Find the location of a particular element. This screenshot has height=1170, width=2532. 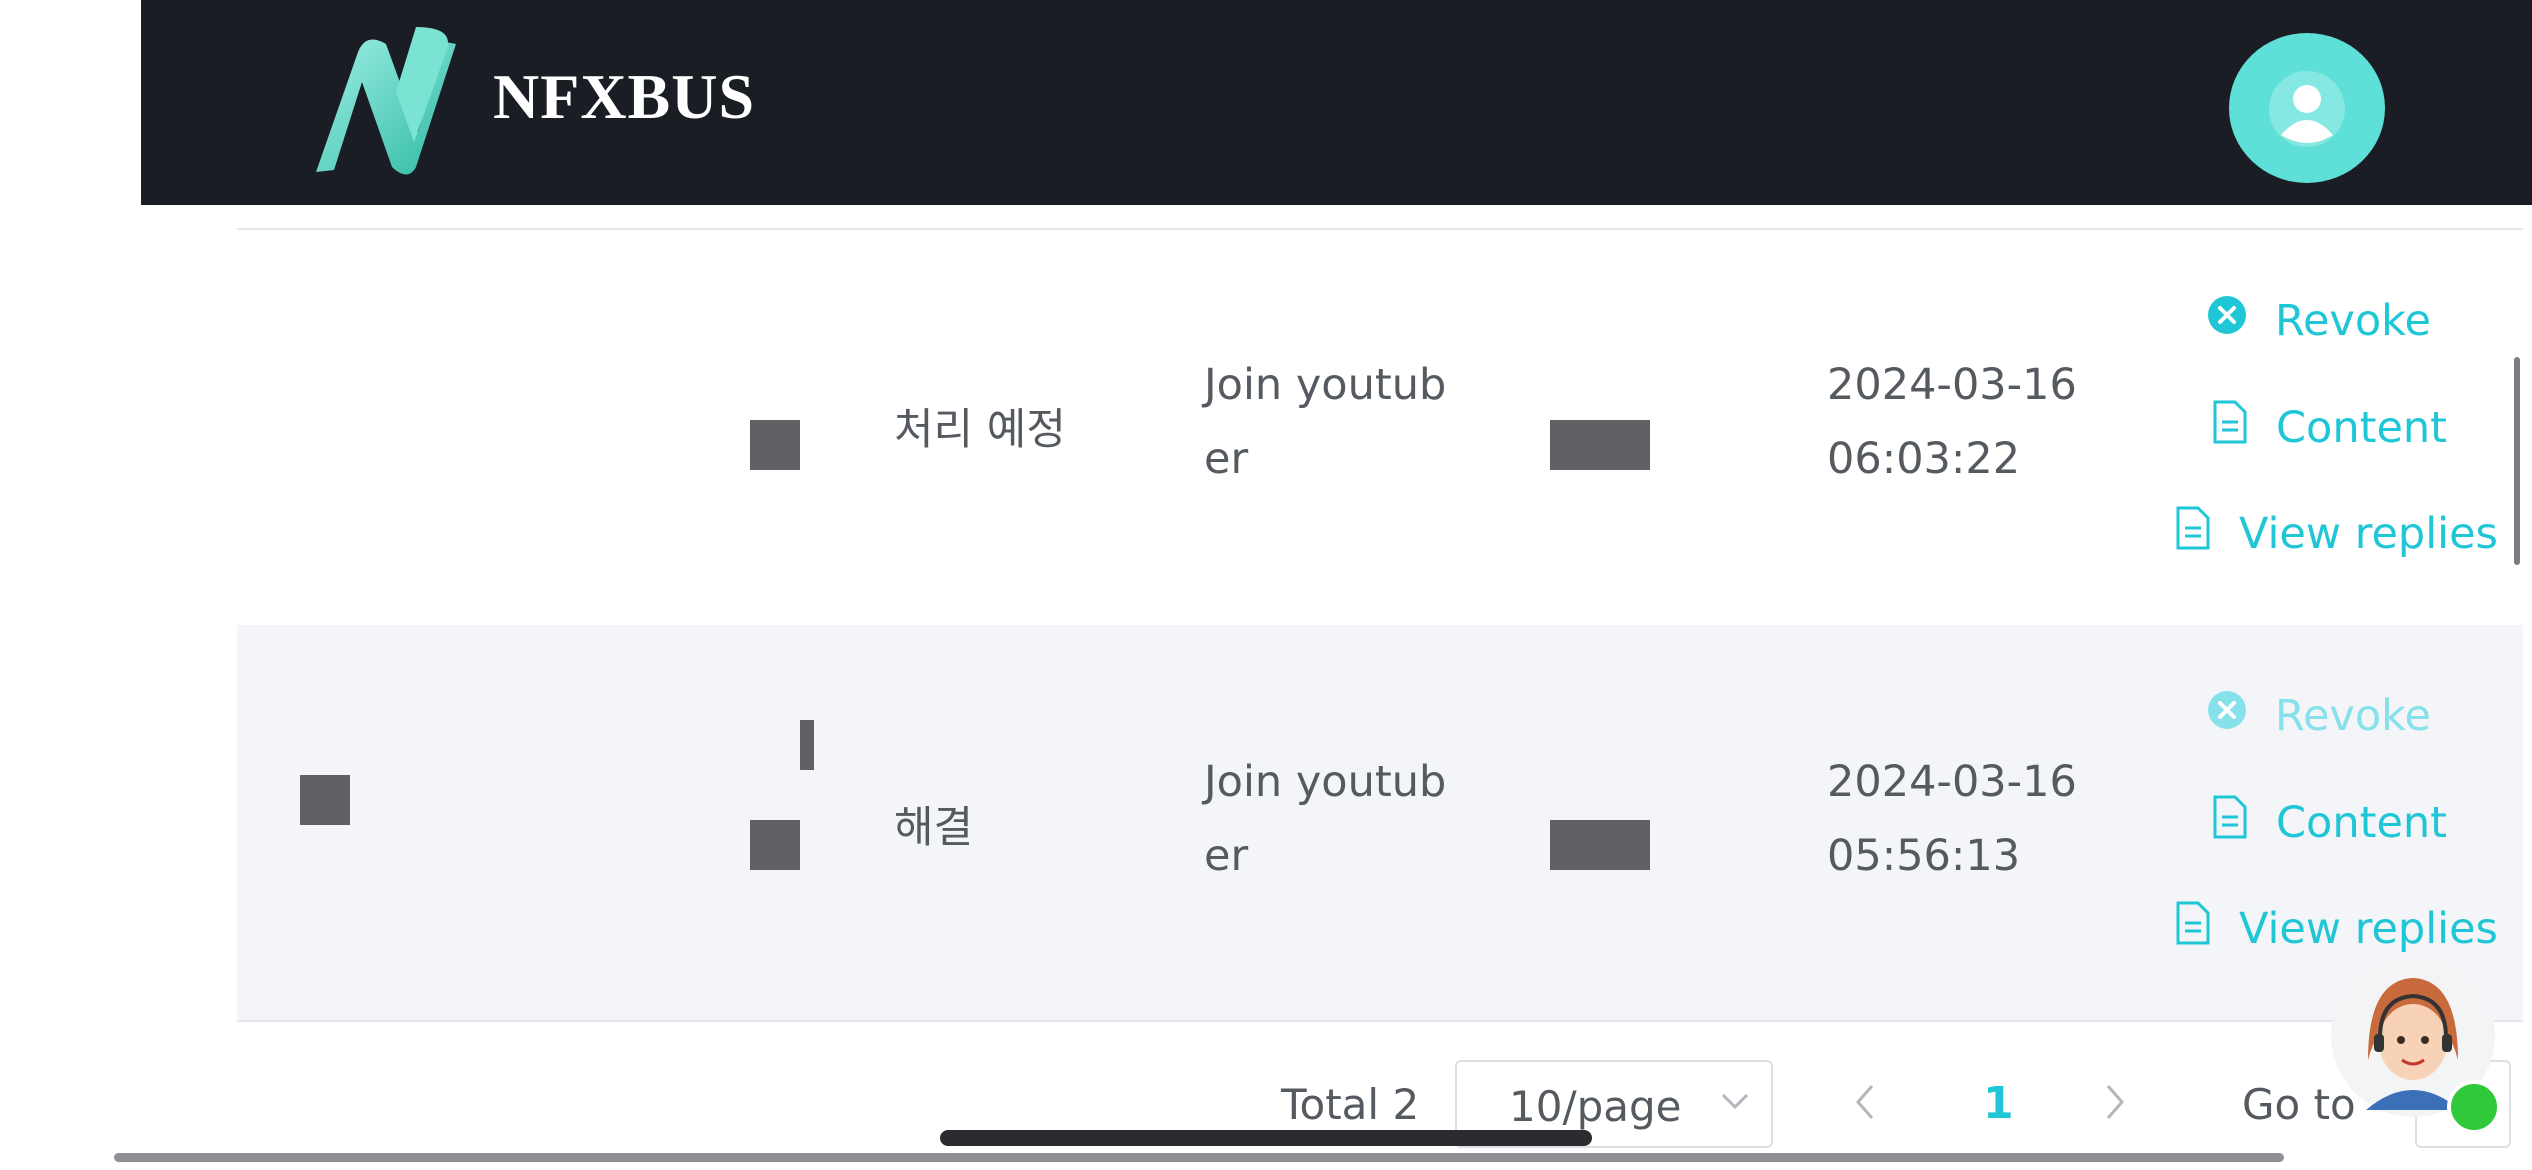

page-size-value: 10/page is located at coordinates (1595, 1106).